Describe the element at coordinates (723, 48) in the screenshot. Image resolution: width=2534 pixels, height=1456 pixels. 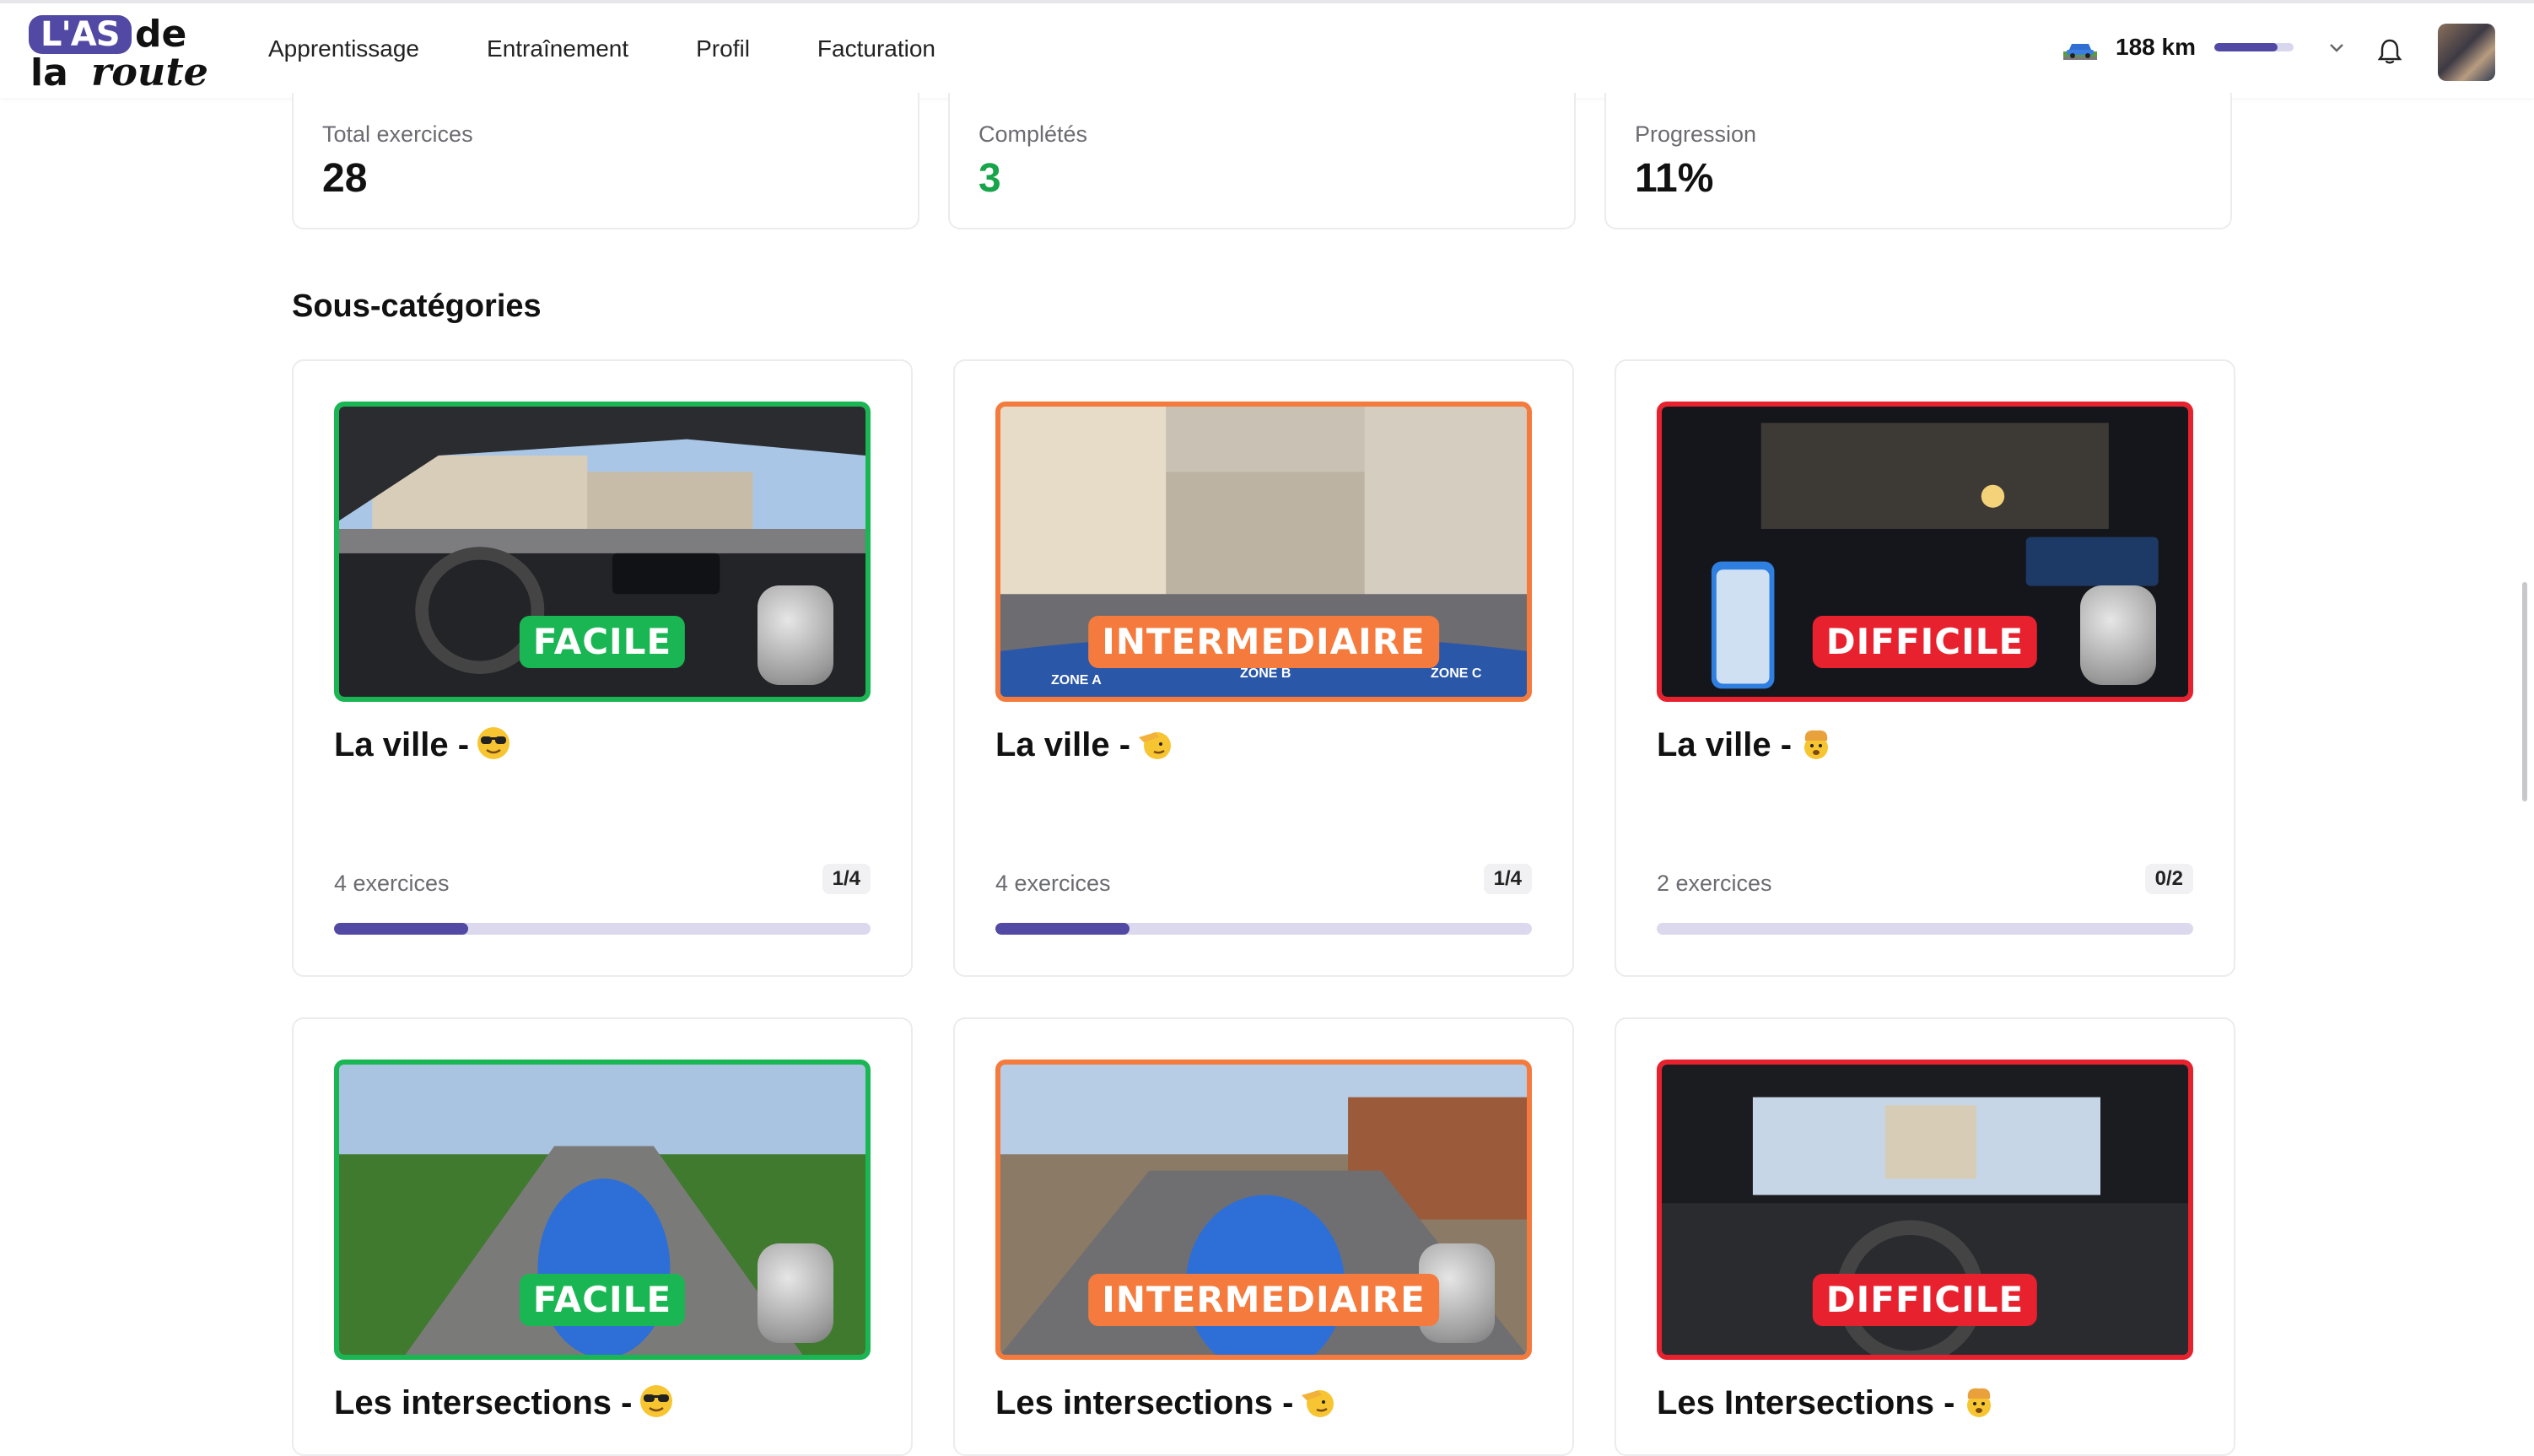
I see `nav-profil: Profil` at that location.